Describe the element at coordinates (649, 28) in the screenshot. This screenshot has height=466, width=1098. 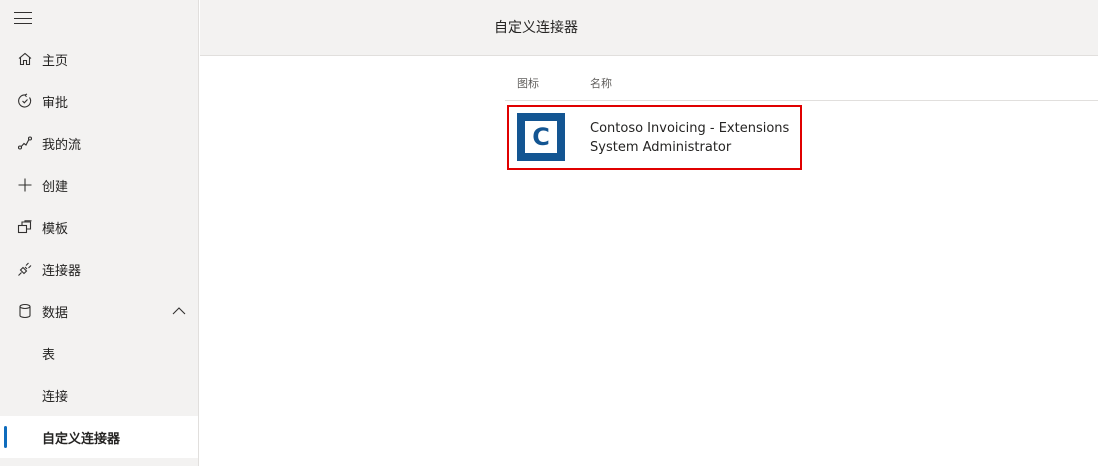
I see `page-header: 自定义连接器` at that location.